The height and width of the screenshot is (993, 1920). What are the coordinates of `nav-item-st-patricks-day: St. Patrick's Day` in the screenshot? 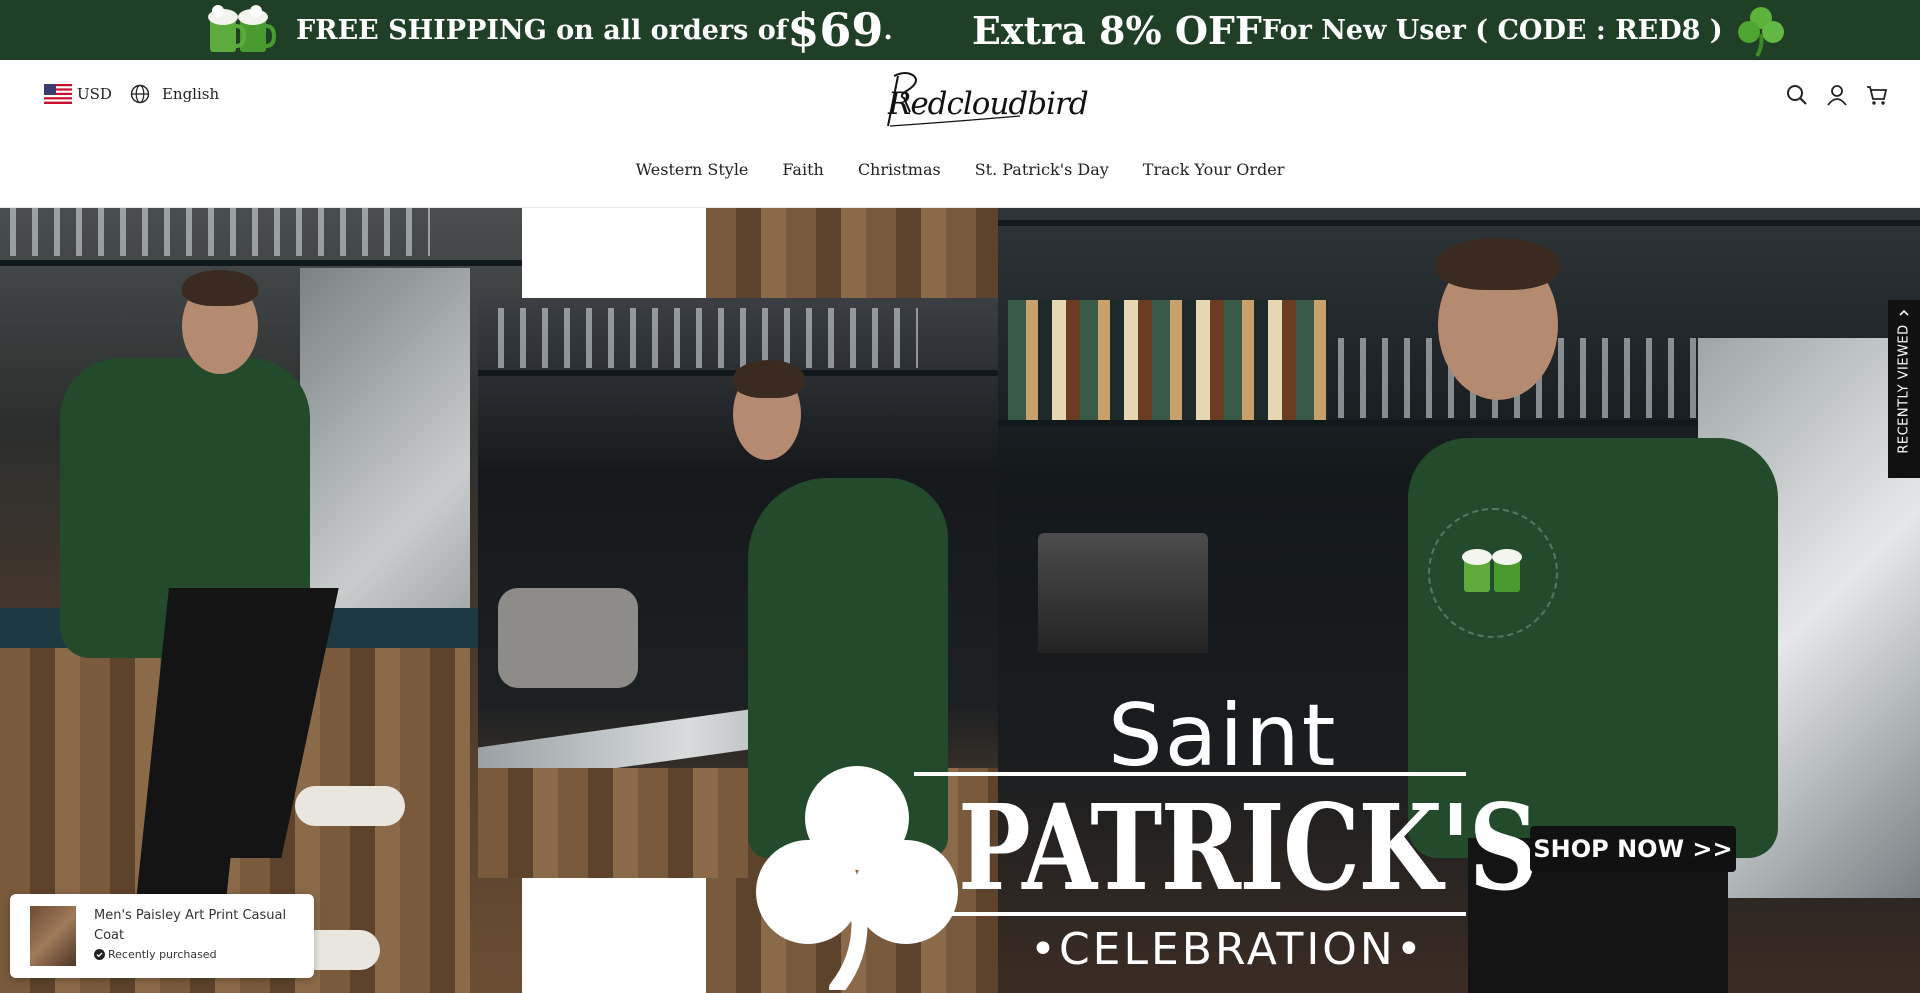 It's located at (1042, 170).